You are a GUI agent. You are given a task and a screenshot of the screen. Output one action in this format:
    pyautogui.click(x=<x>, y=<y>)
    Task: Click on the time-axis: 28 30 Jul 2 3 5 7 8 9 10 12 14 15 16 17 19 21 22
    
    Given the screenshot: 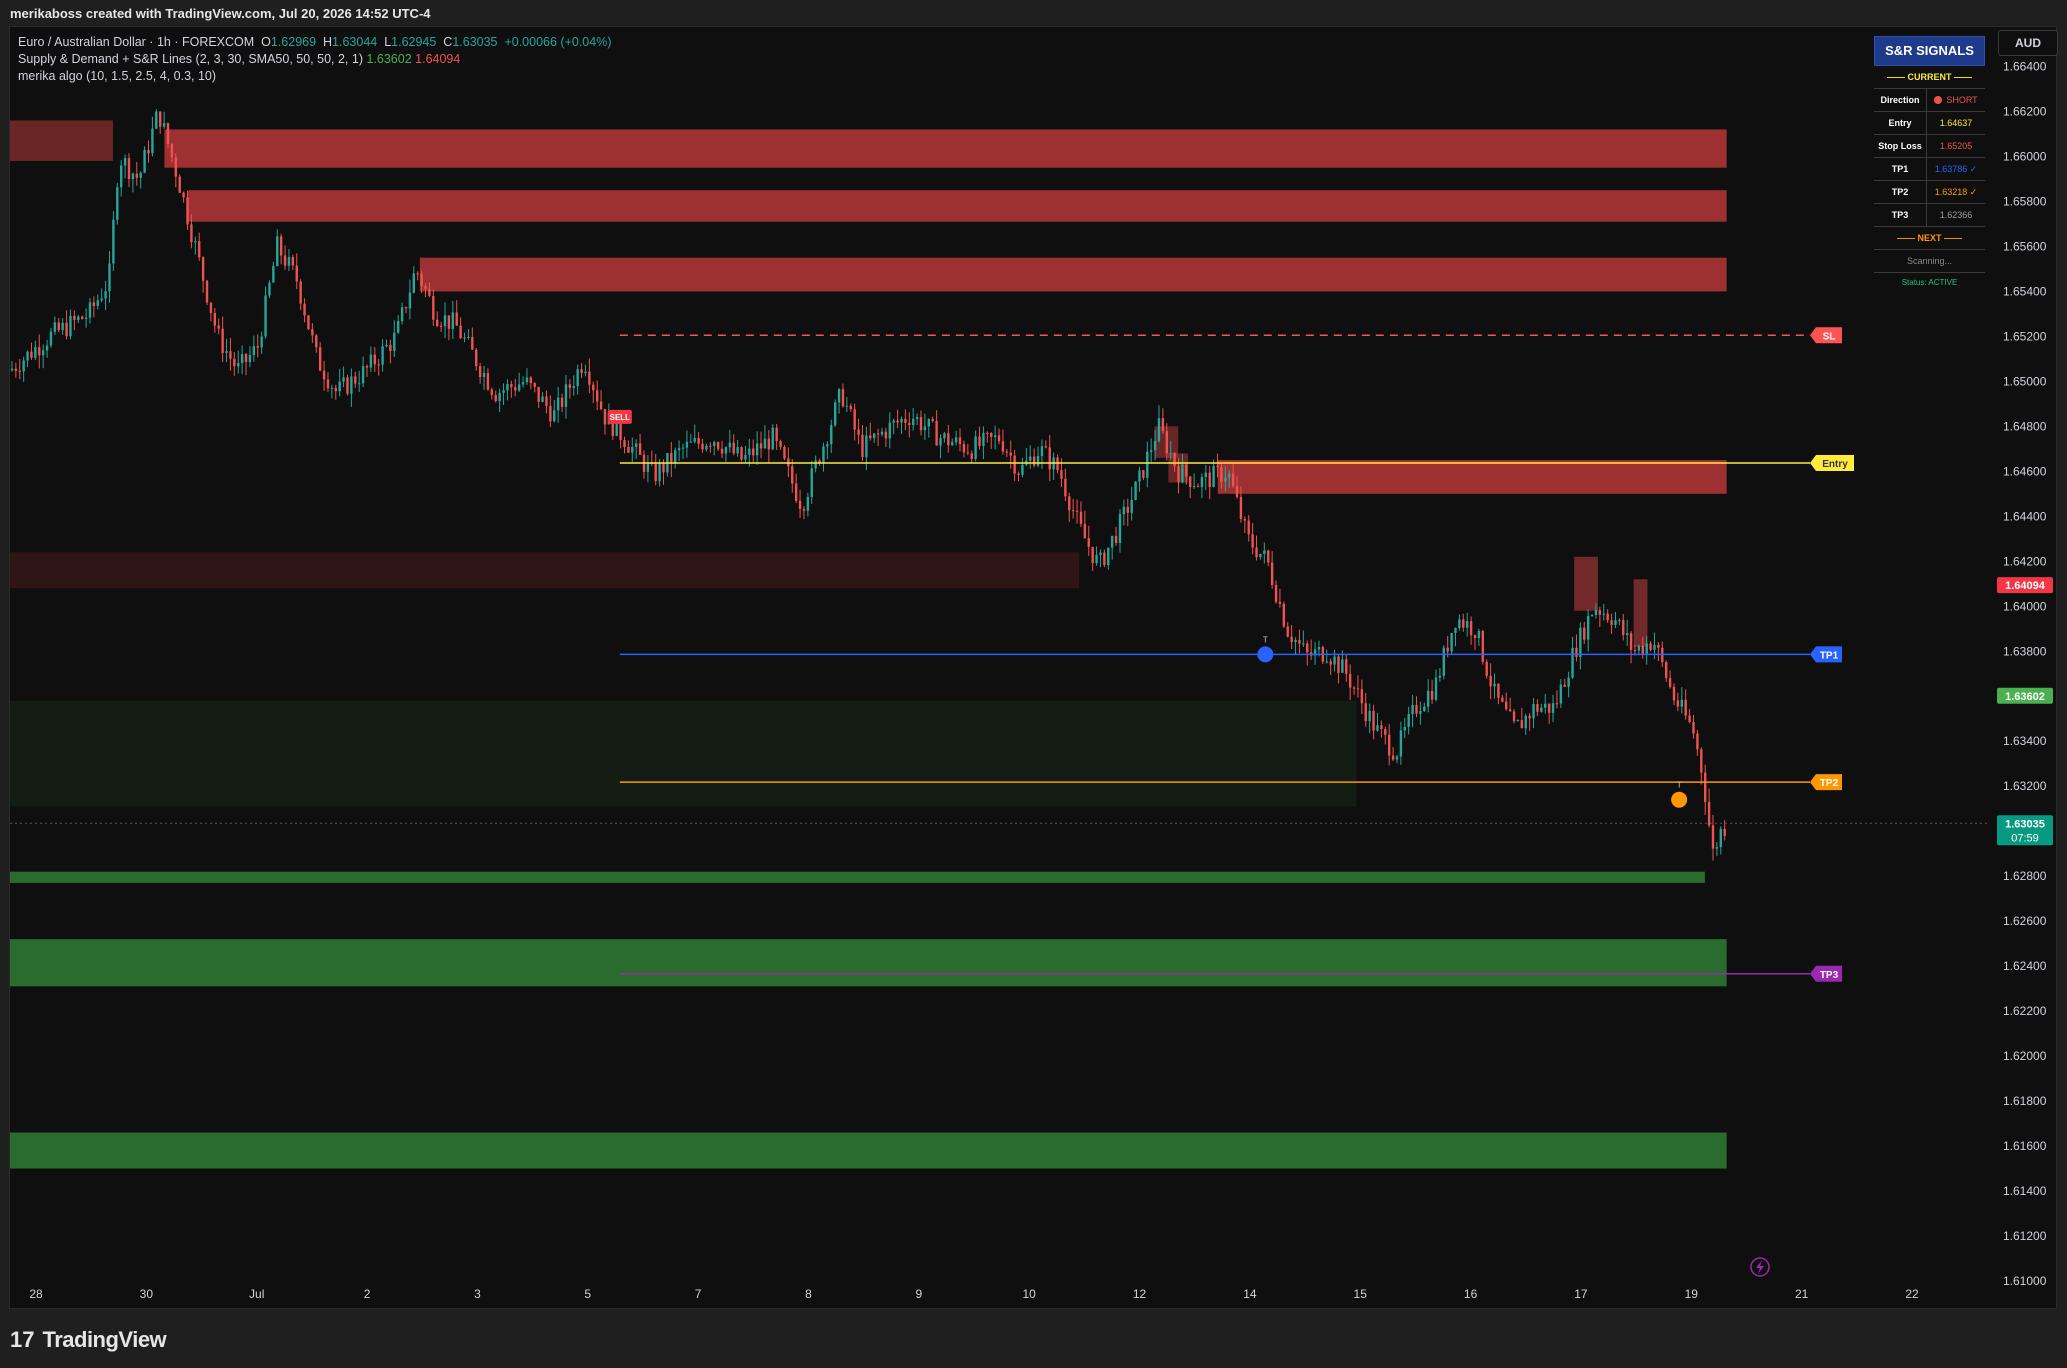 What is the action you would take?
    pyautogui.click(x=974, y=1294)
    